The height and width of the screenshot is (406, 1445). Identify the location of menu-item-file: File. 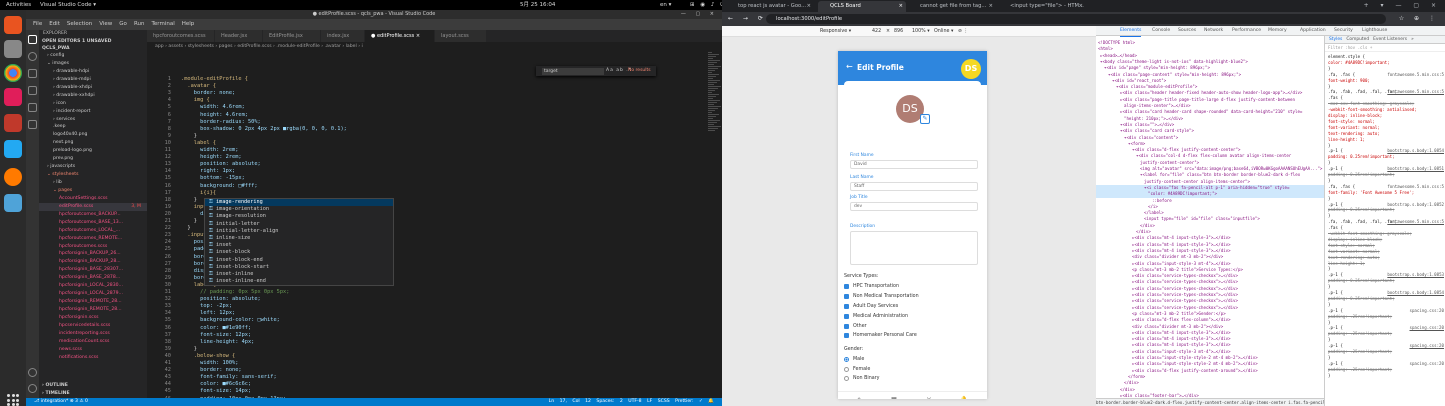
(37, 24).